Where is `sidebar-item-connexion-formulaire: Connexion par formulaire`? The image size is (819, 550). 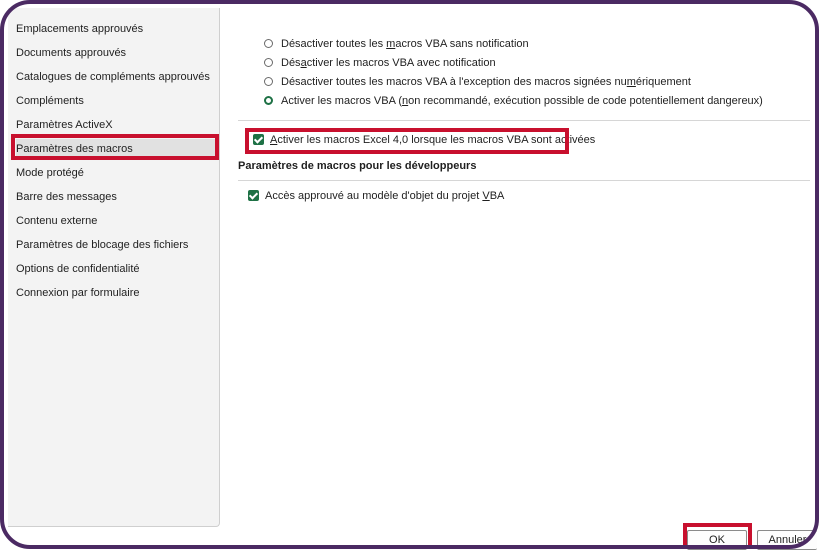 sidebar-item-connexion-formulaire: Connexion par formulaire is located at coordinates (116, 293).